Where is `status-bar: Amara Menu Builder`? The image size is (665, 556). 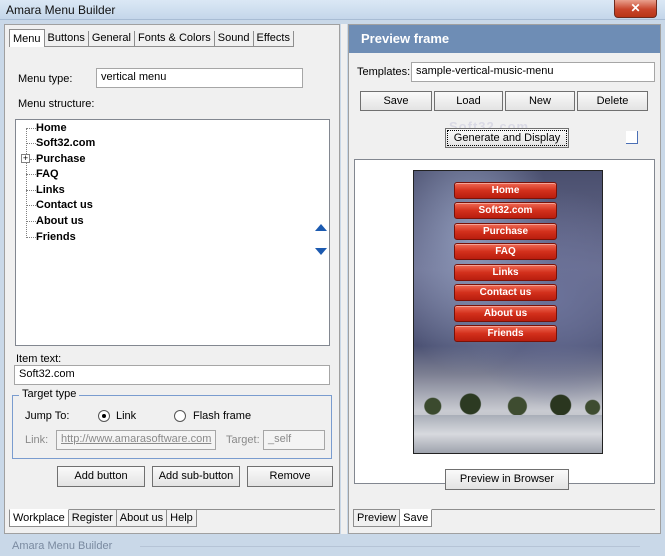 status-bar: Amara Menu Builder is located at coordinates (332, 546).